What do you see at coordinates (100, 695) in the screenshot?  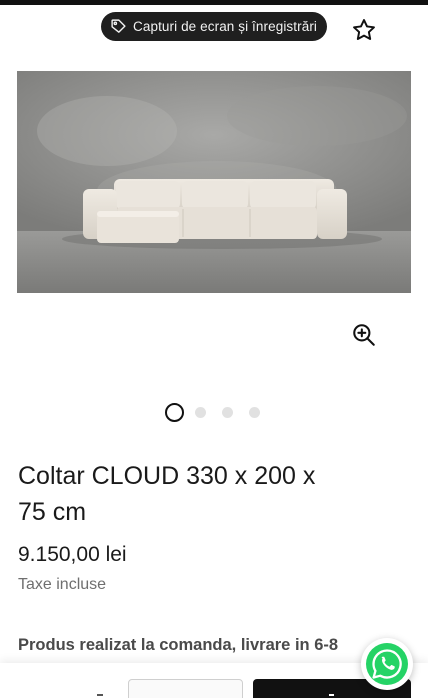 I see `sticky-bar-fragment` at bounding box center [100, 695].